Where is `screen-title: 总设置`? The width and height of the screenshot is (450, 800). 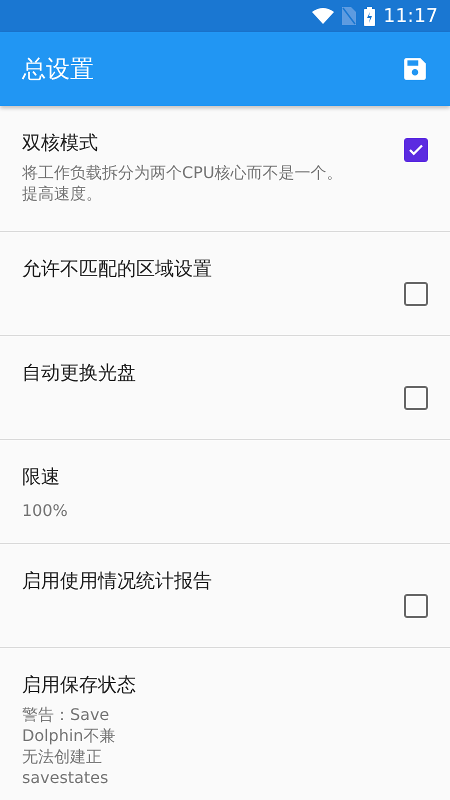
screen-title: 总设置 is located at coordinates (58, 69).